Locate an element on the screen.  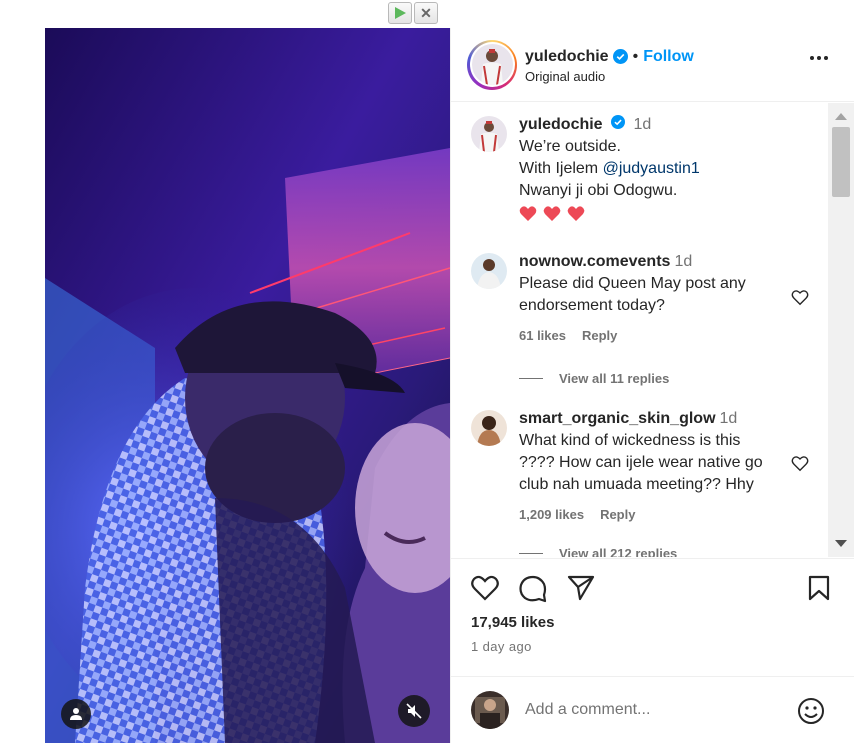
scroll-up-arrow-icon is located at coordinates (841, 116).